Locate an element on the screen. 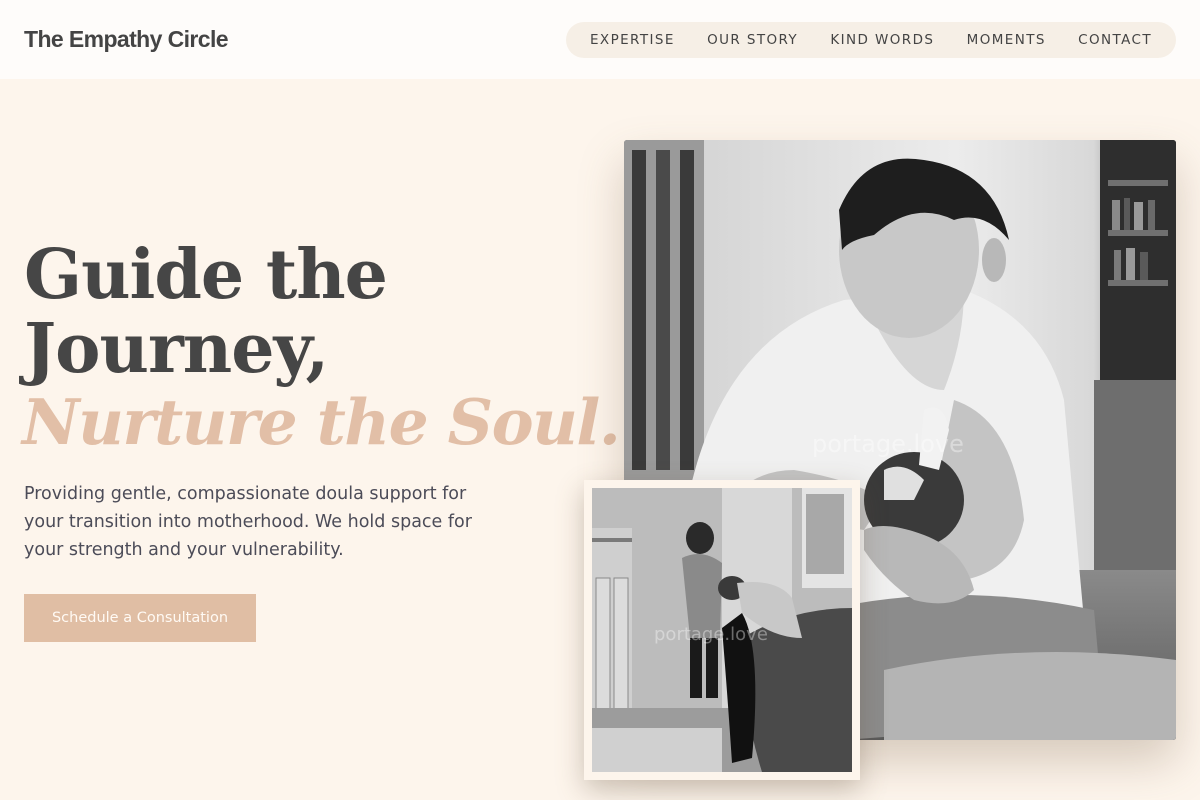 The width and height of the screenshot is (1200, 800). watermark-small: portage.love is located at coordinates (711, 634).